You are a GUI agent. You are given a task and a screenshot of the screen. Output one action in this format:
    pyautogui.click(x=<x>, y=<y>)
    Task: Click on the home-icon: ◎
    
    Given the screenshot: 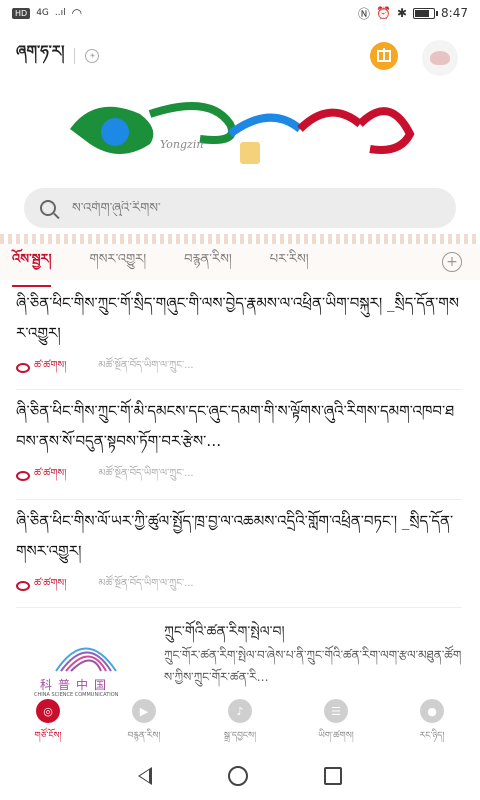 What is the action you would take?
    pyautogui.click(x=48, y=711)
    